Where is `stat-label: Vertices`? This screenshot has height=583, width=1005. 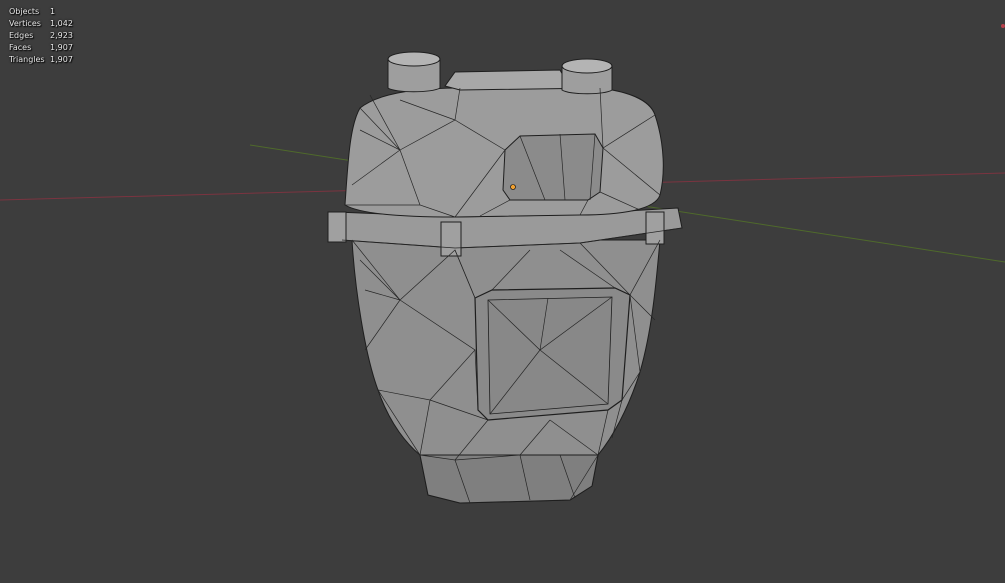
stat-label: Vertices is located at coordinates (25, 23).